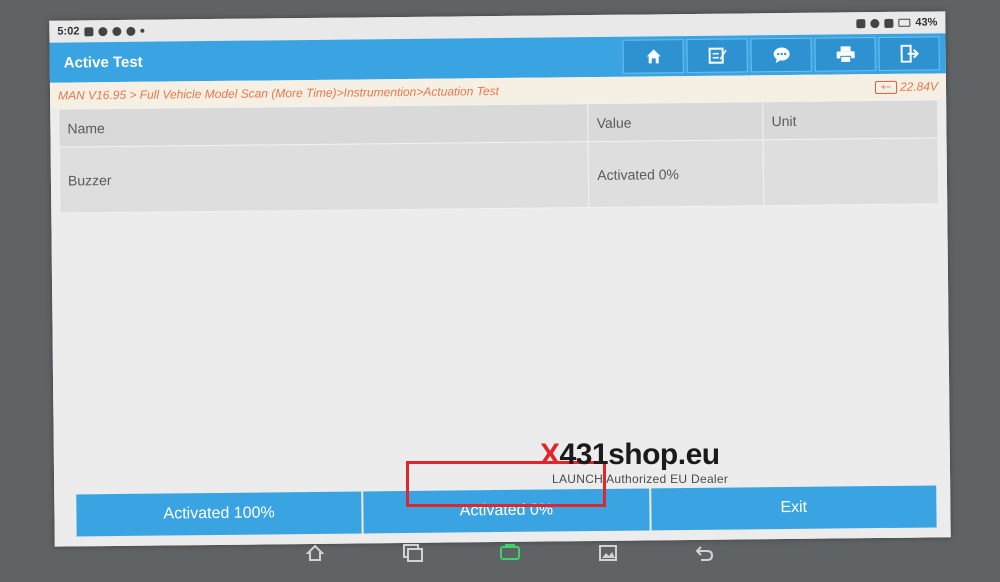 This screenshot has width=1000, height=582. Describe the element at coordinates (889, 23) in the screenshot. I see `wifi-icon` at that location.